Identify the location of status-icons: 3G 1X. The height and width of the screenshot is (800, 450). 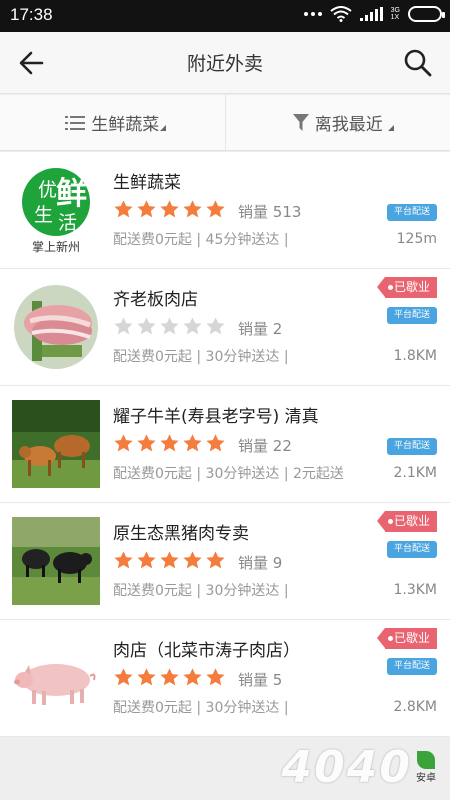
(374, 14).